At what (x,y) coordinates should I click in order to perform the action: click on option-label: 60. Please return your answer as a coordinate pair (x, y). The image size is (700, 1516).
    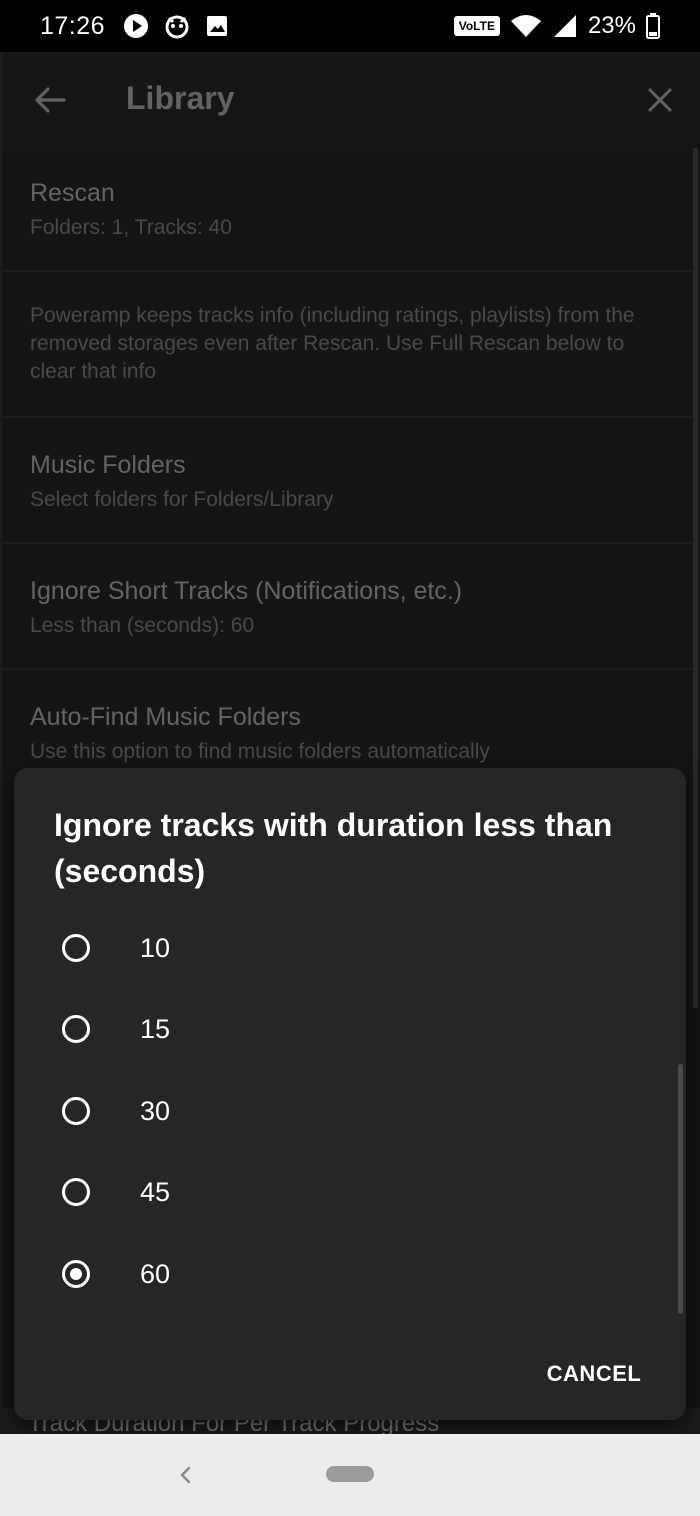
    Looking at the image, I should click on (155, 1273).